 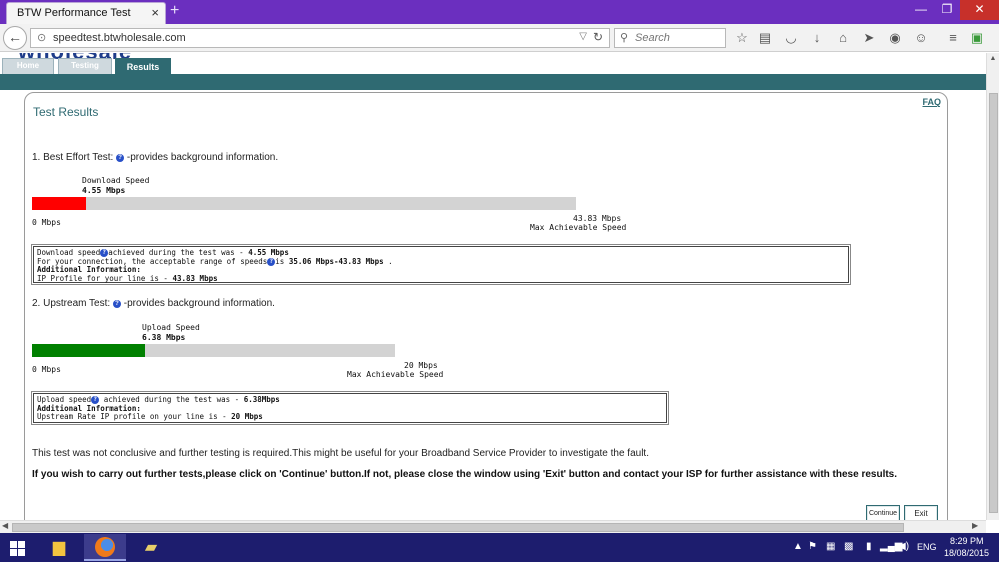 What do you see at coordinates (105, 278) in the screenshot?
I see `info-text: IP Profile for your line is -` at bounding box center [105, 278].